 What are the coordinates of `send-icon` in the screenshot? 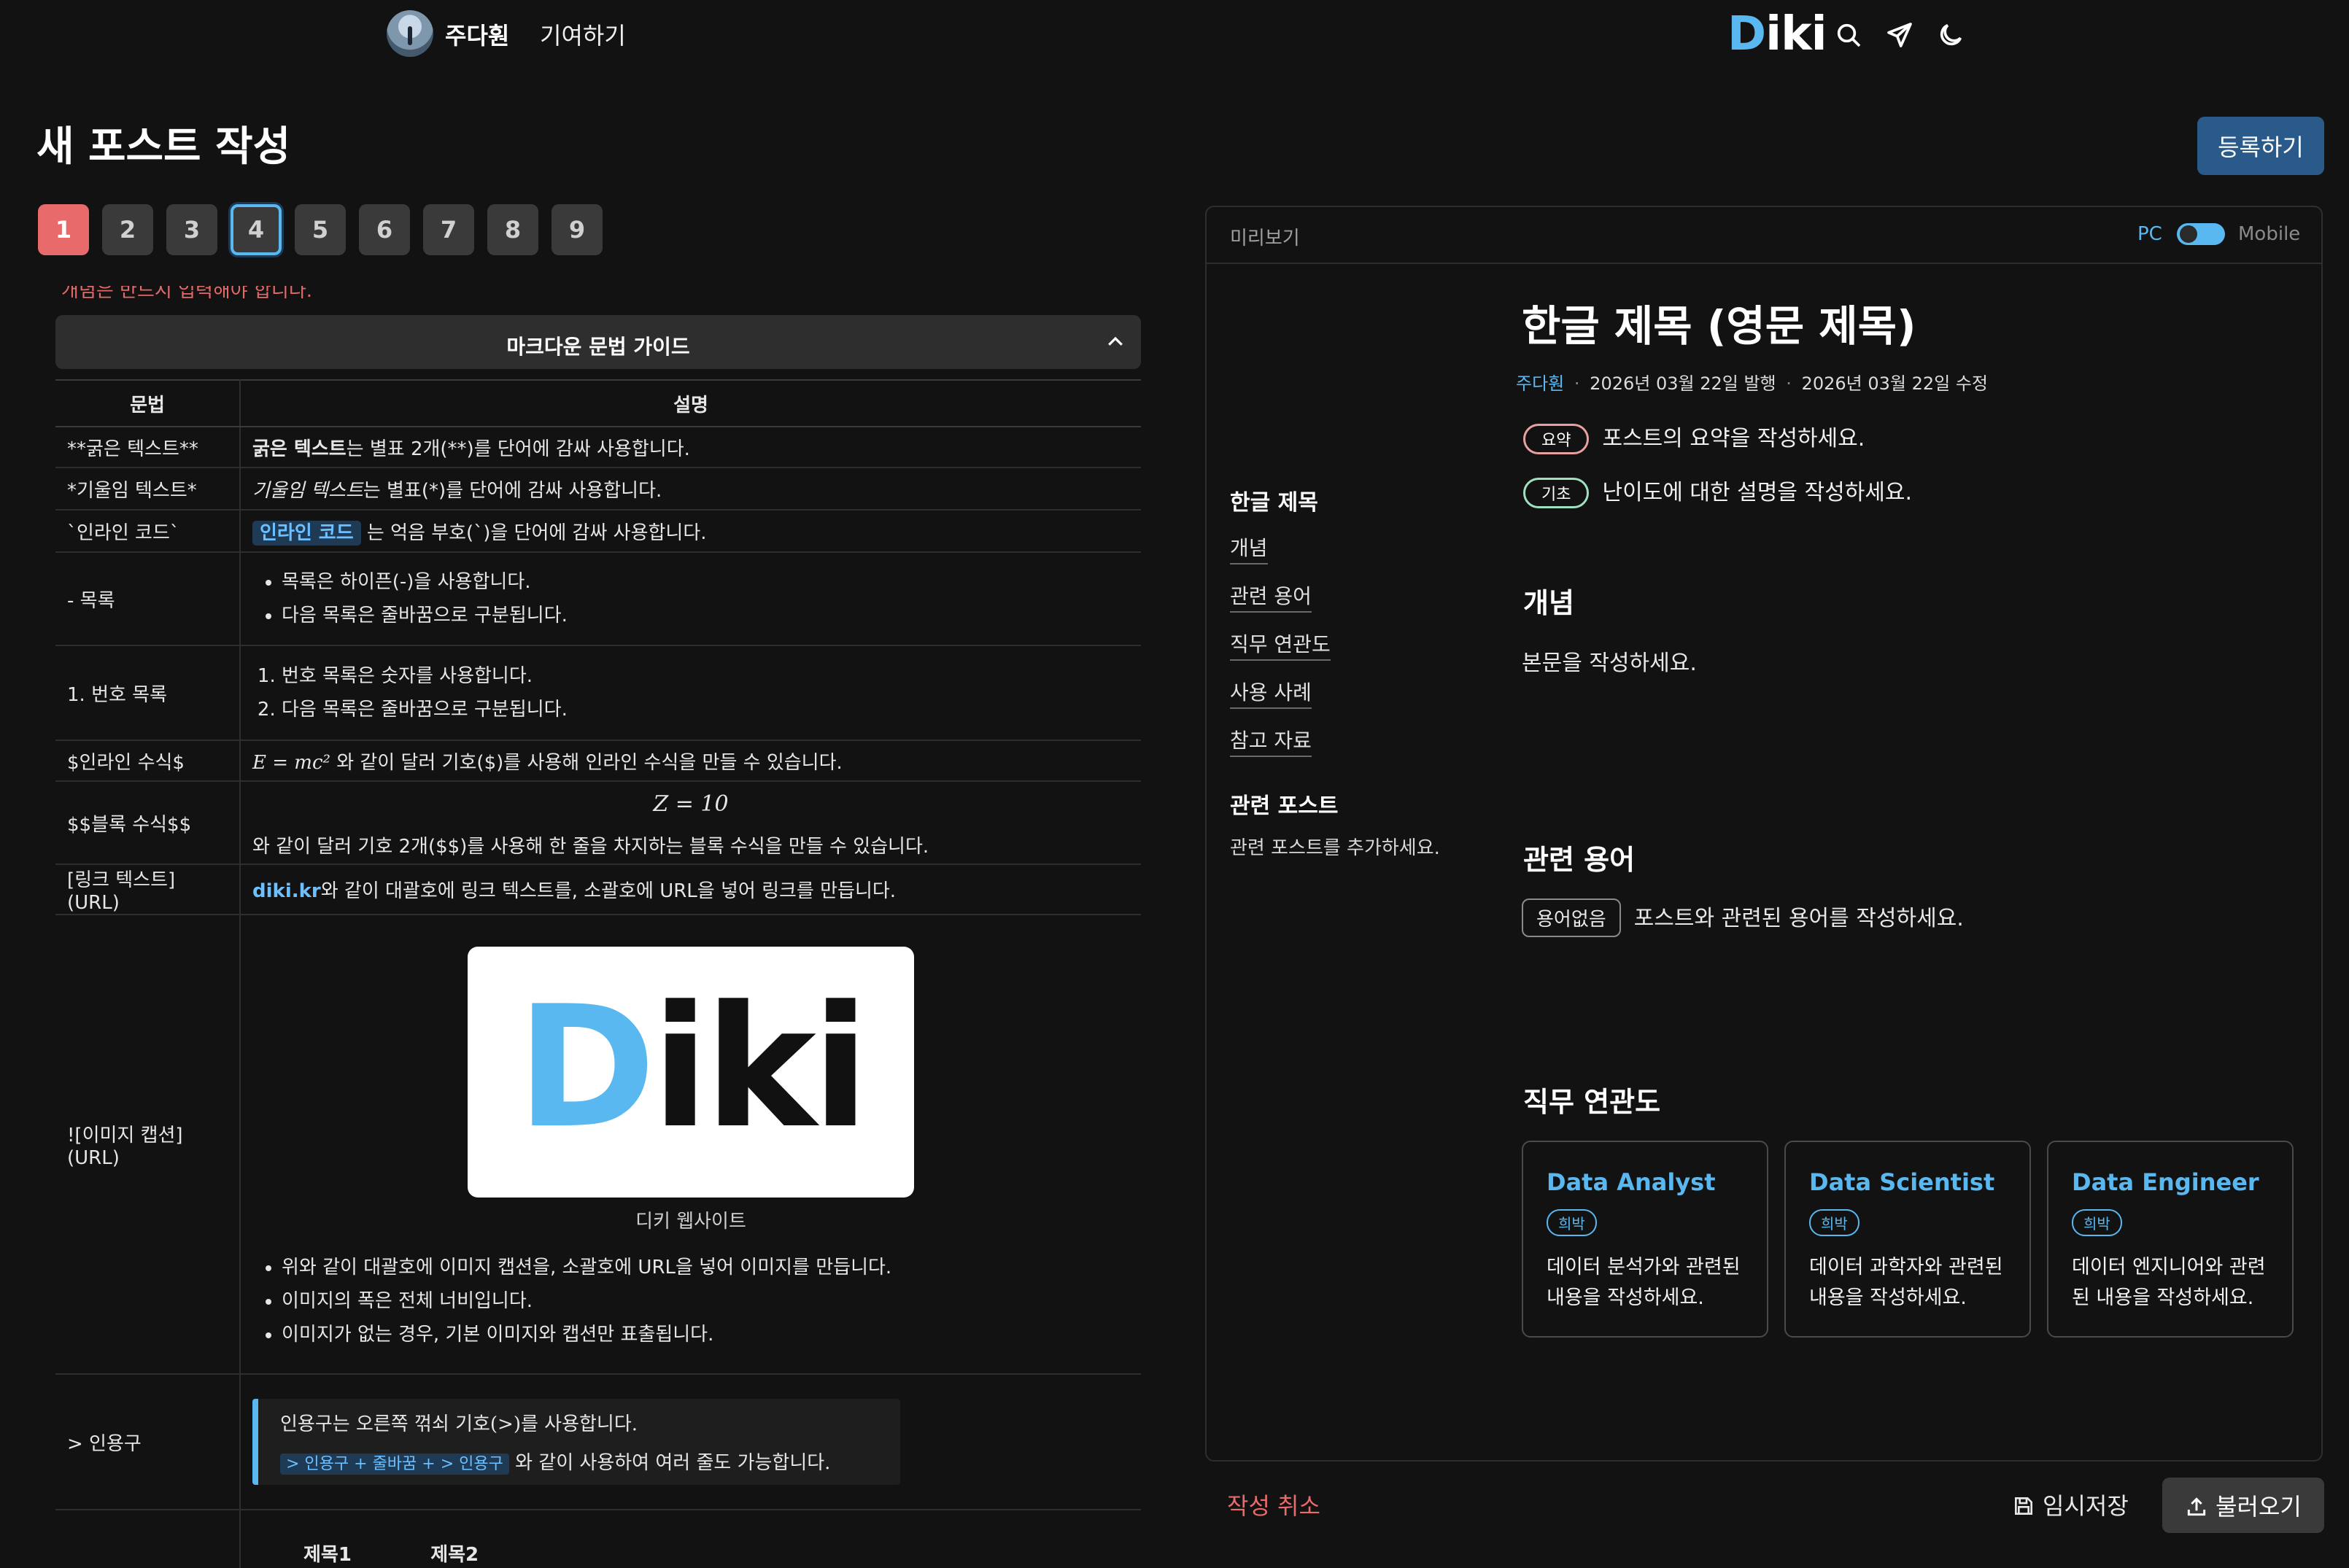 It's located at (1900, 35).